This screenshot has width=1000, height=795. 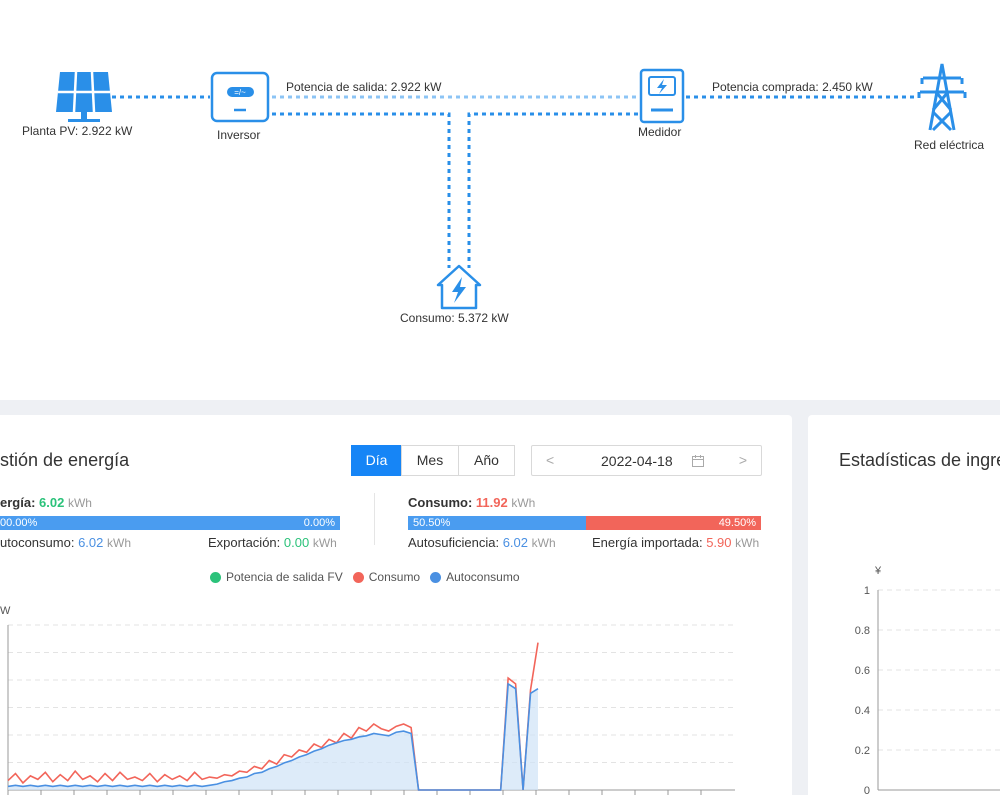 I want to click on meter-label: Medidor, so click(x=660, y=132).